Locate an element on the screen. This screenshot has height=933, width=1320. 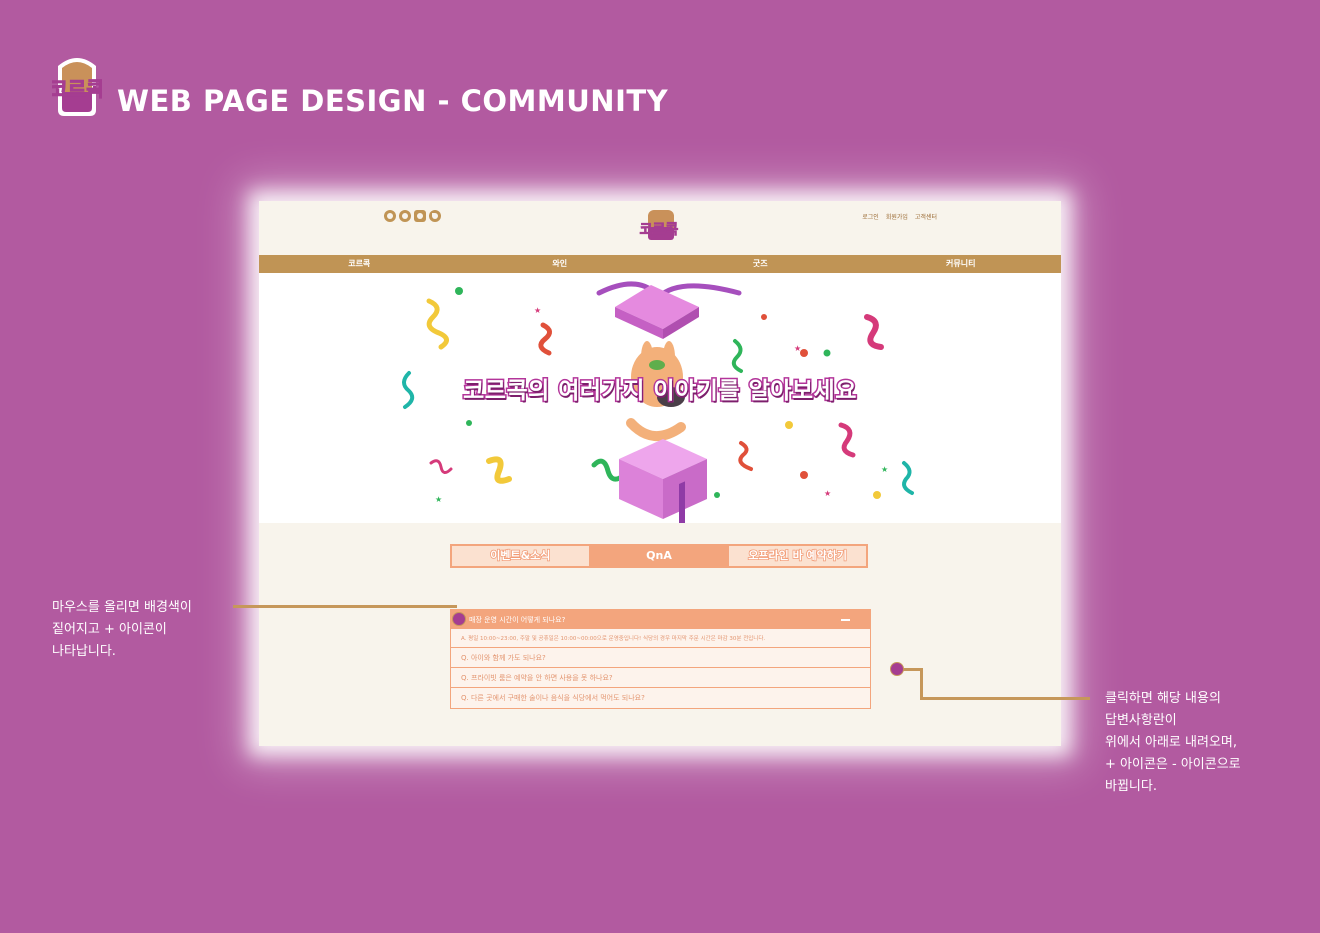
annotation-line: 나타납니다. is located at coordinates (84, 651).